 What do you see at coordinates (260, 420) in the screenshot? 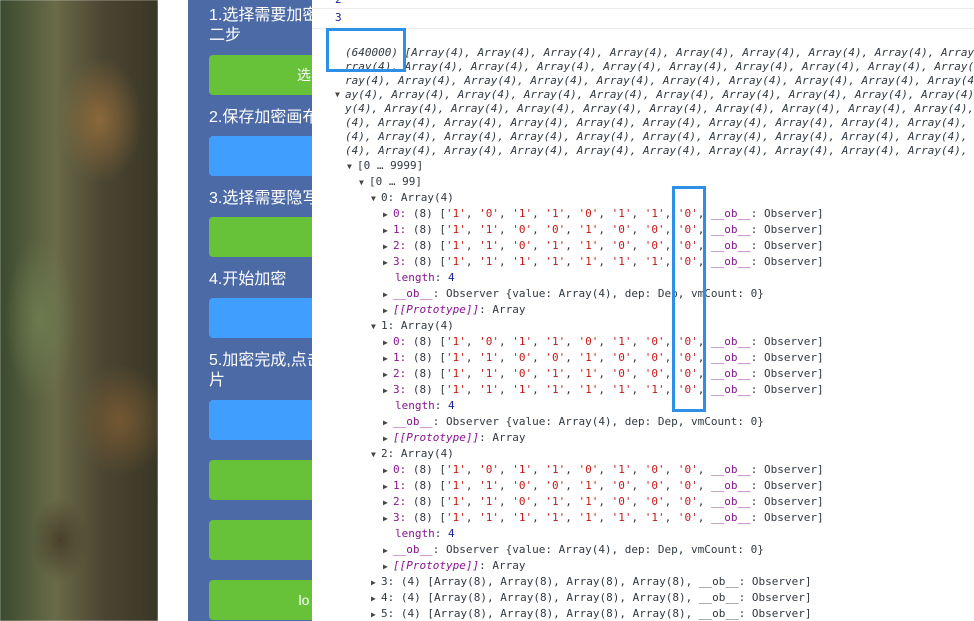
I see `download-button` at bounding box center [260, 420].